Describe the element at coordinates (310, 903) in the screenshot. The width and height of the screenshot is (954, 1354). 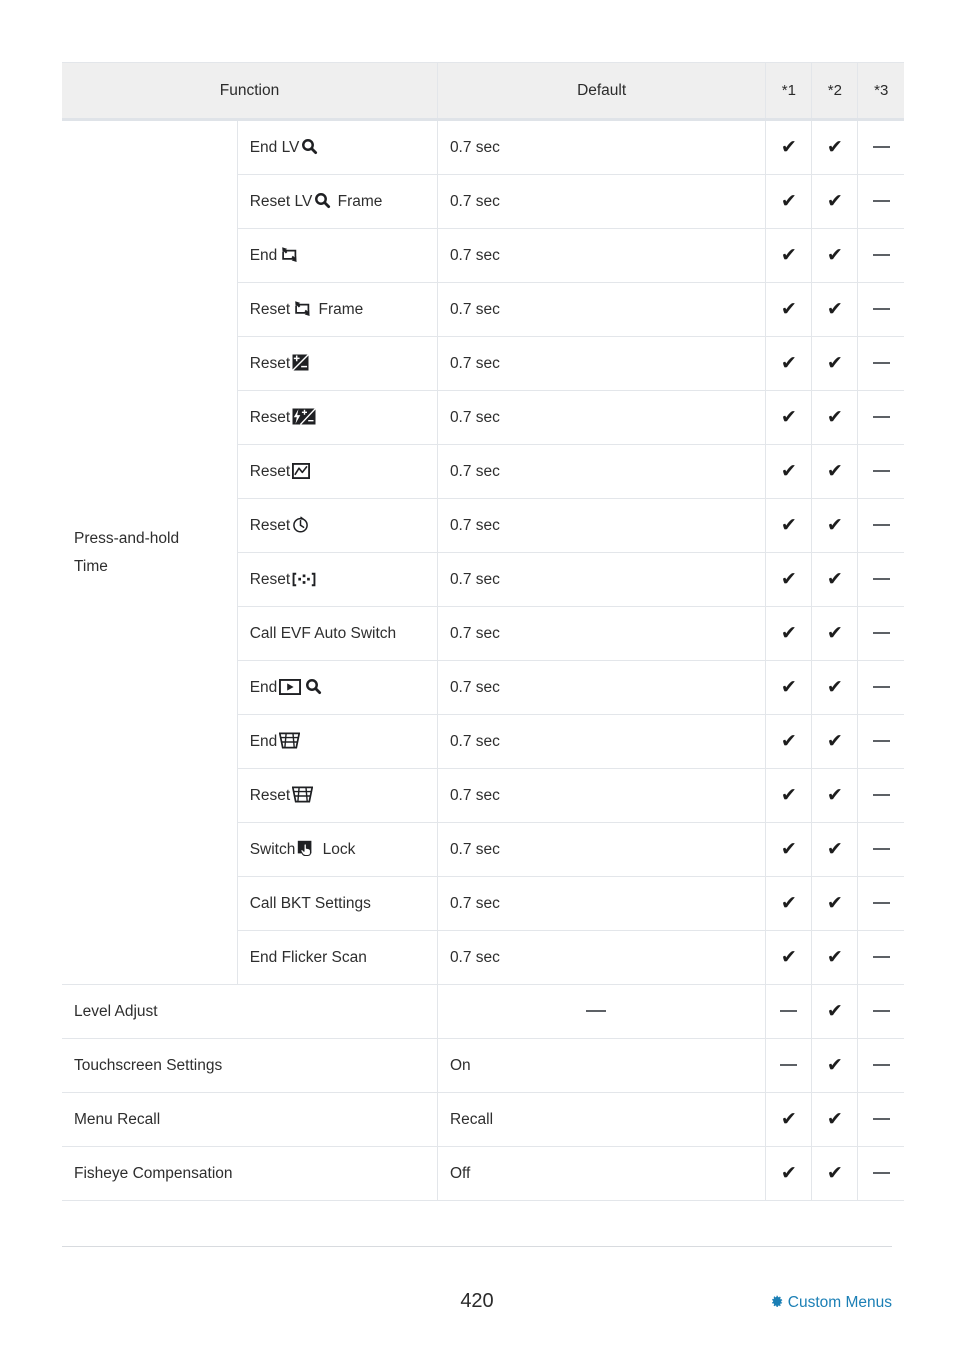
I see `sub-function-label: Call BKT Settings` at that location.